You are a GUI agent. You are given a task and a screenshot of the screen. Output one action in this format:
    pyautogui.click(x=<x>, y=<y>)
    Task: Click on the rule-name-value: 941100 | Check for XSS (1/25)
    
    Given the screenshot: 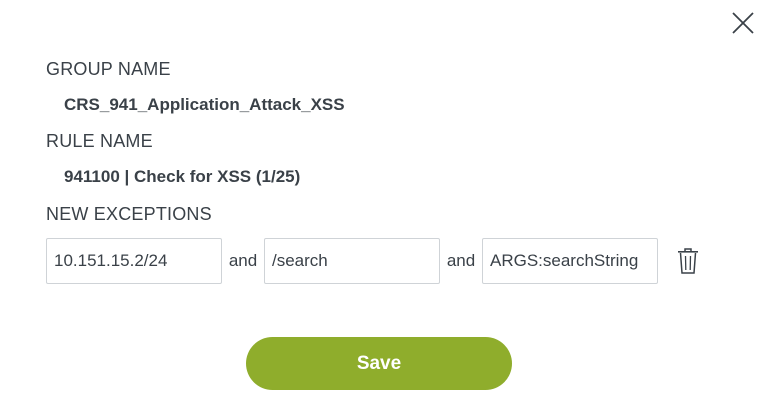 What is the action you would take?
    pyautogui.click(x=182, y=176)
    